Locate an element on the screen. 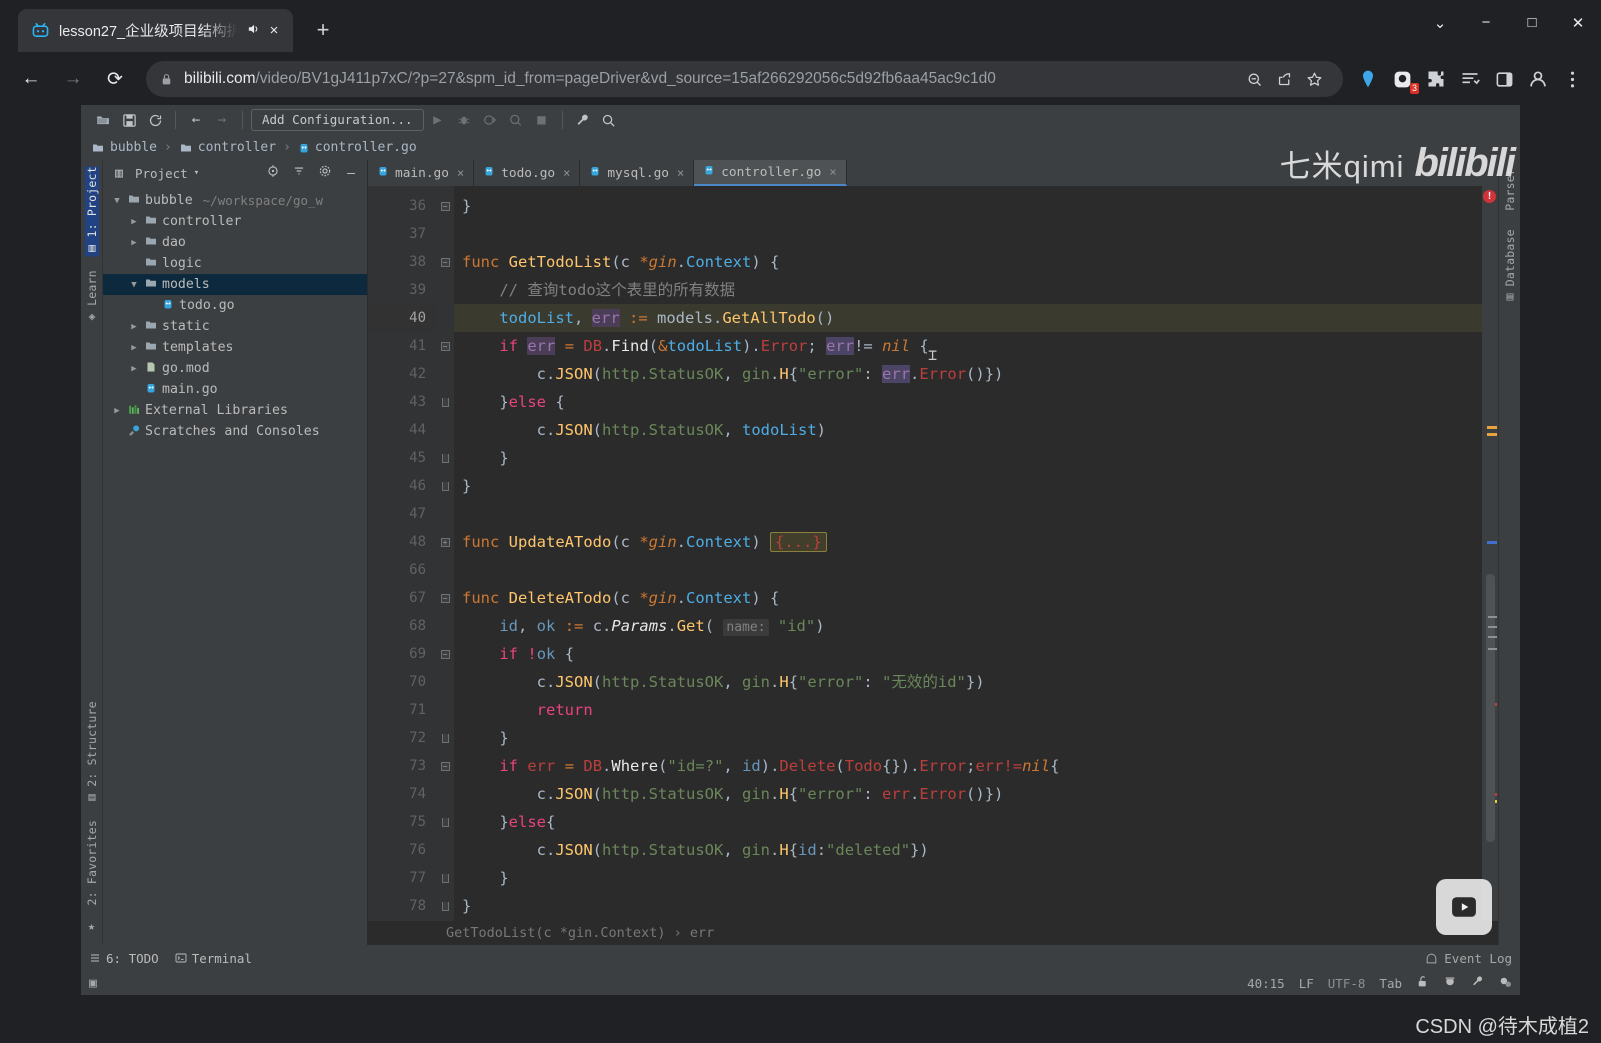 This screenshot has height=1043, width=1601. line-number: 76 is located at coordinates (402, 850).